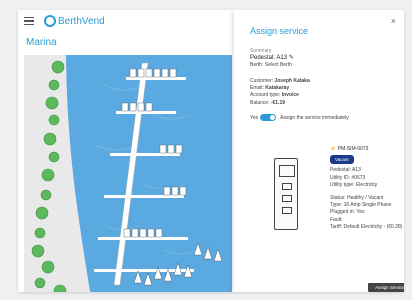  I want to click on assign-immediately-toggle: Yes Assign the service immediately, so click(299, 117).